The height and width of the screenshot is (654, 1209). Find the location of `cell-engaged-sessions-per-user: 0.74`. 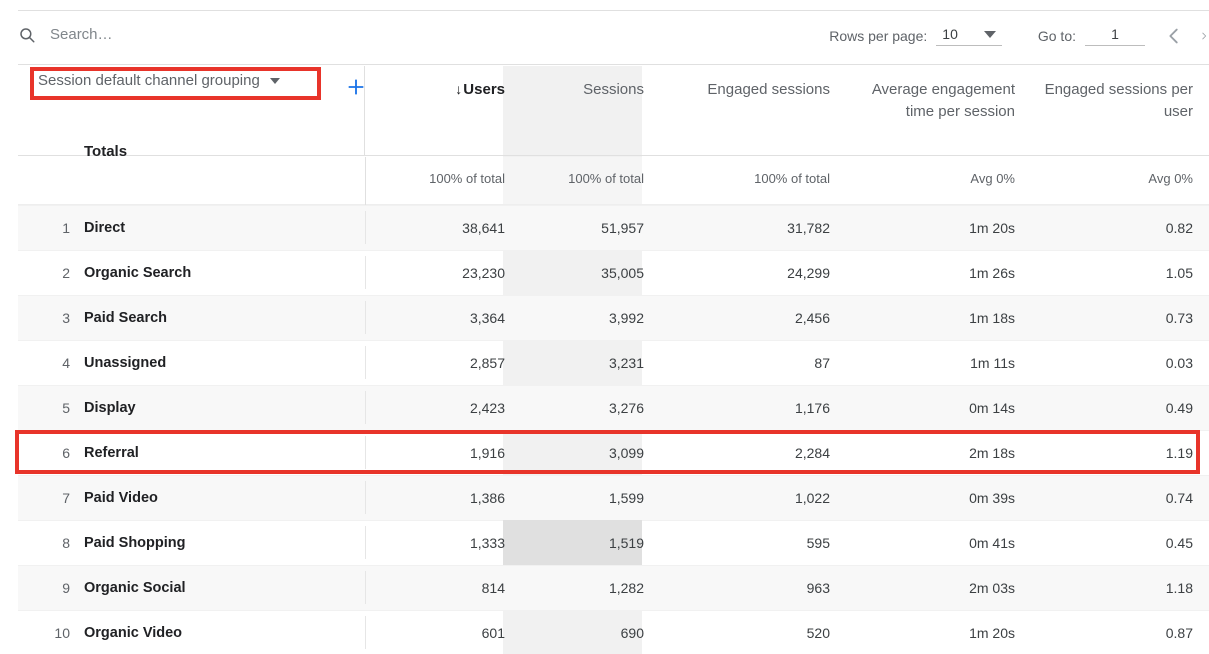

cell-engaged-sessions-per-user: 0.74 is located at coordinates (1179, 497).